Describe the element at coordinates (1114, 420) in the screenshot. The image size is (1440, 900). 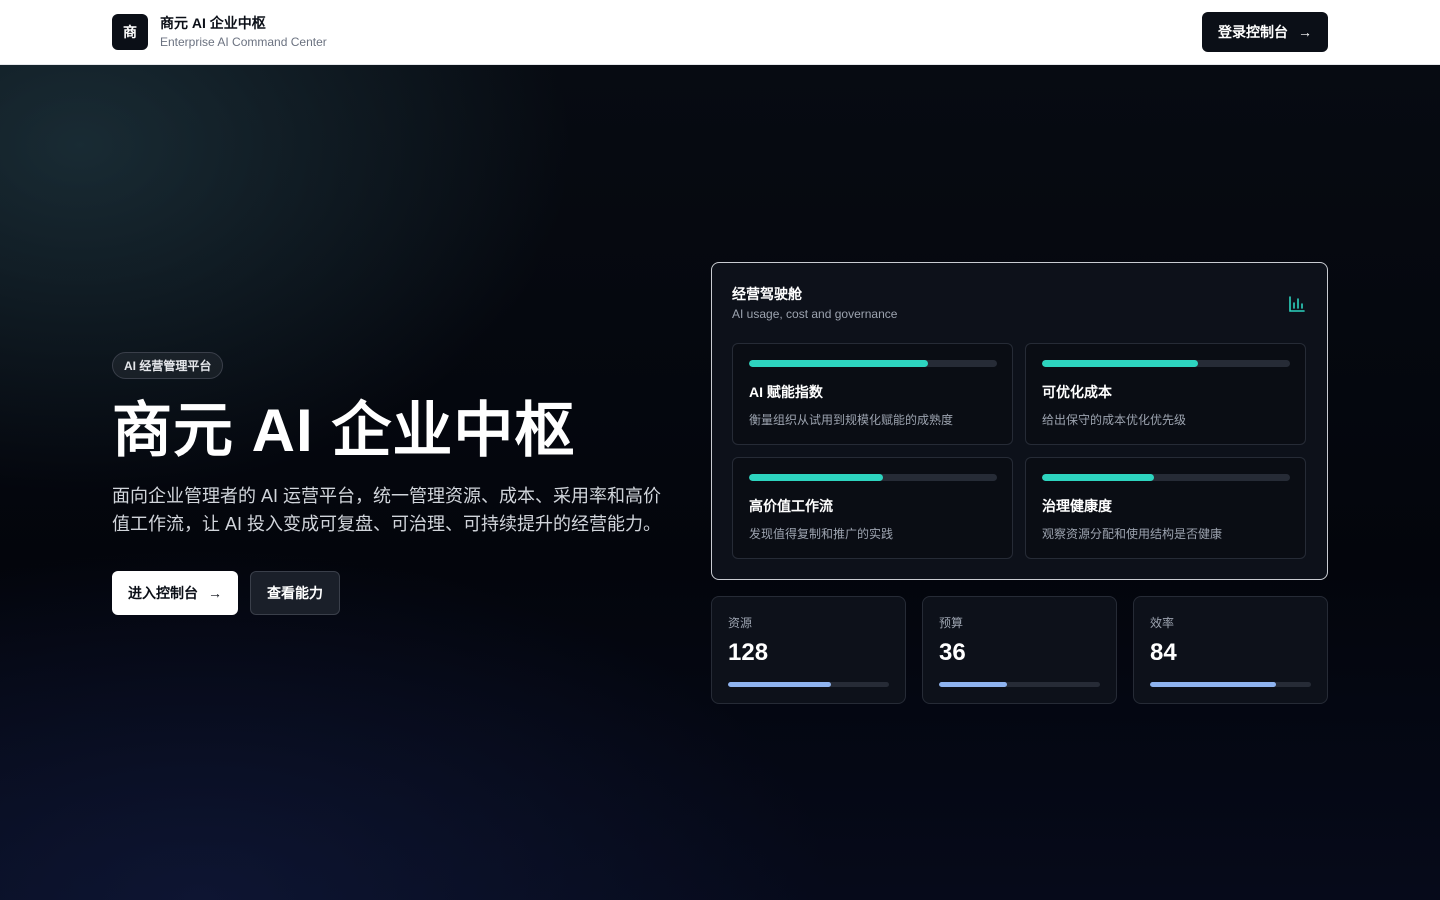
I see `feature-description: 给出保守的成本优化优先级` at that location.